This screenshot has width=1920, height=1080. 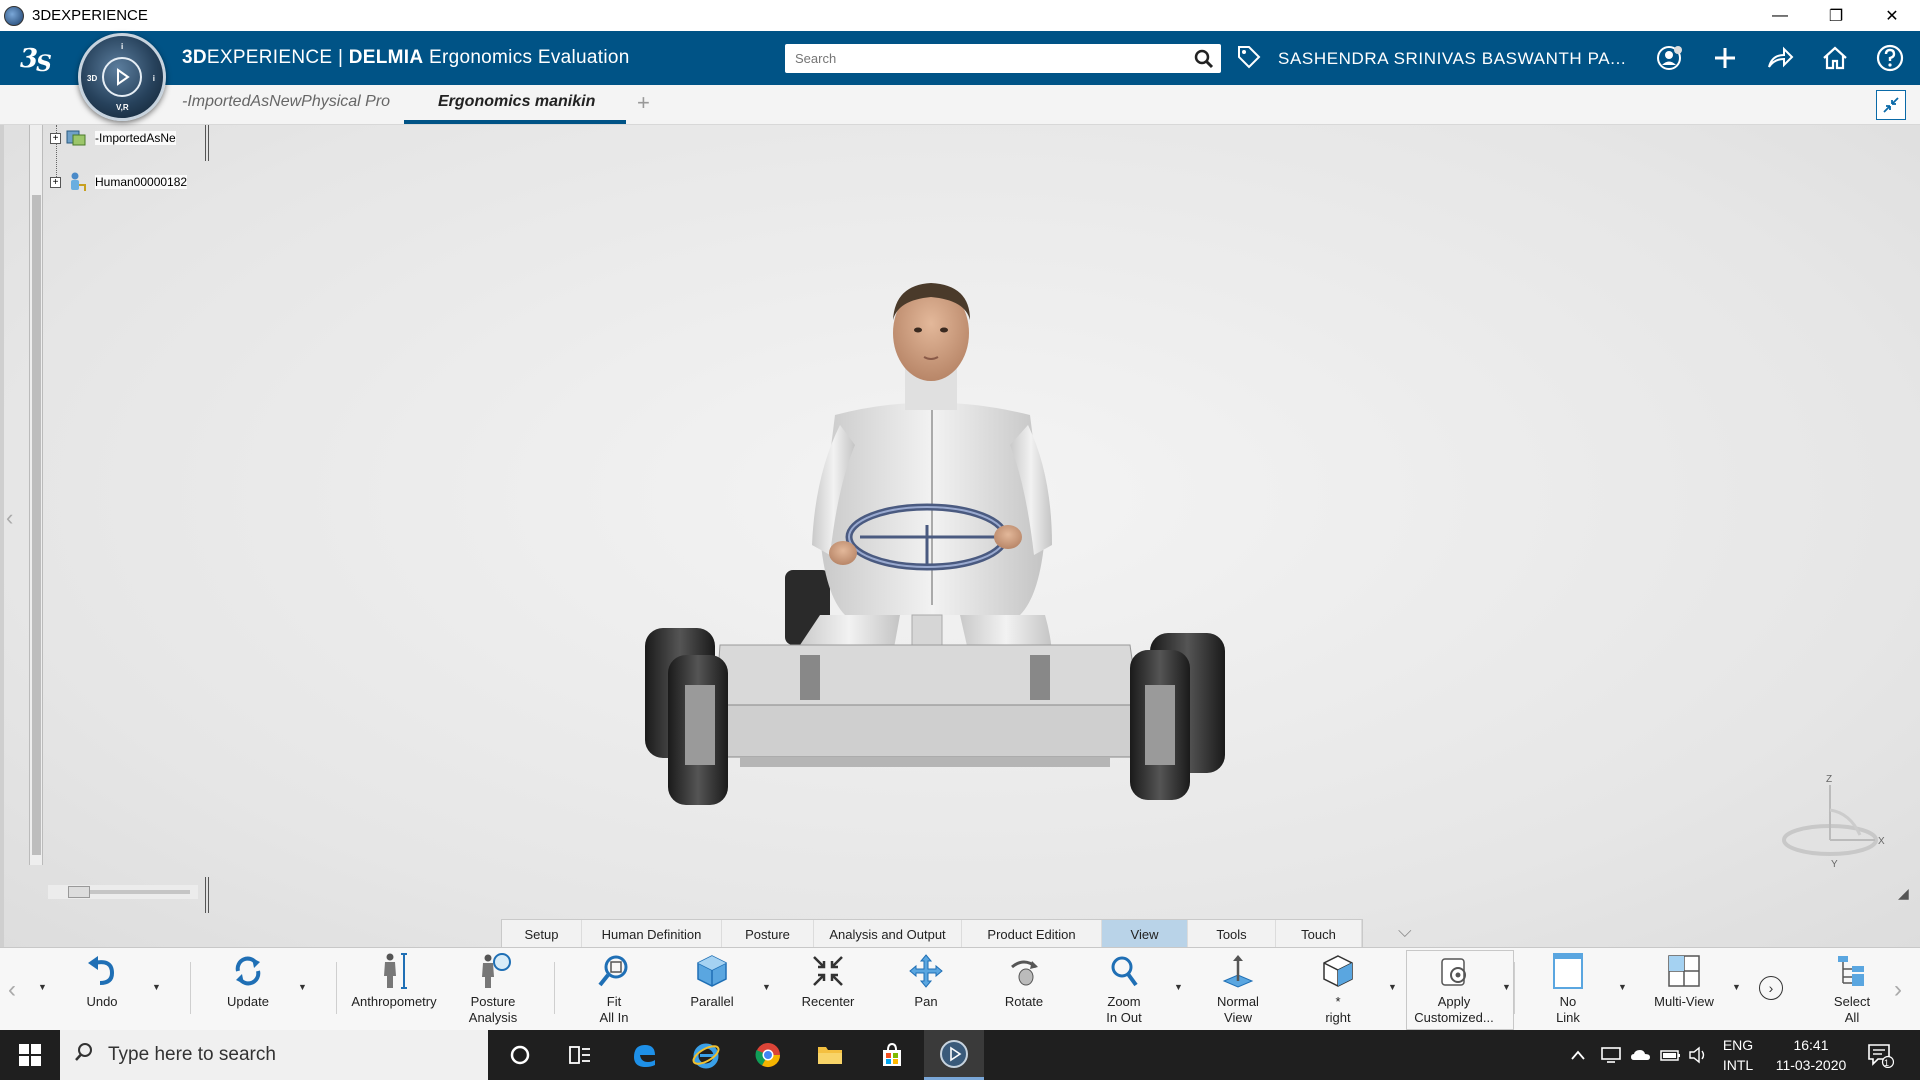 I want to click on home-icon, so click(x=1835, y=58).